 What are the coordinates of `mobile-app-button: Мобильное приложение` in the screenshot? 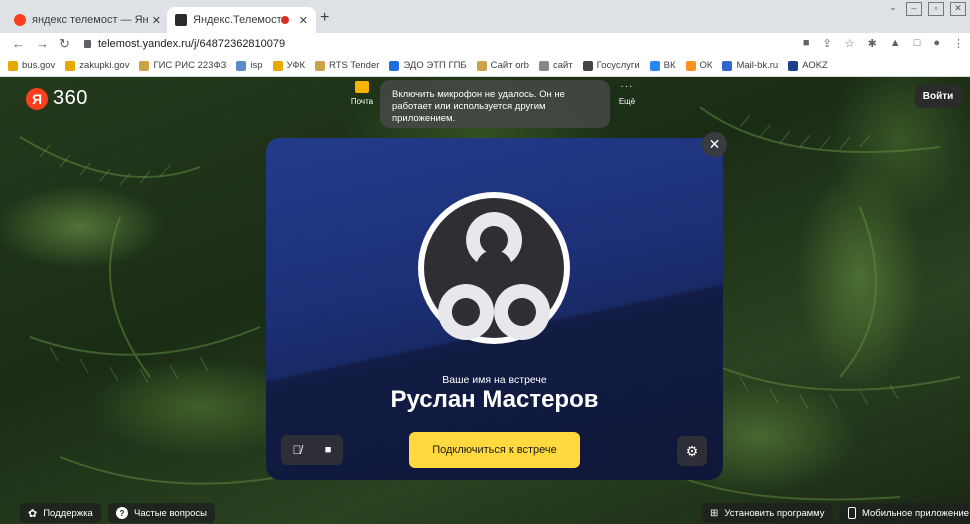 It's located at (905, 513).